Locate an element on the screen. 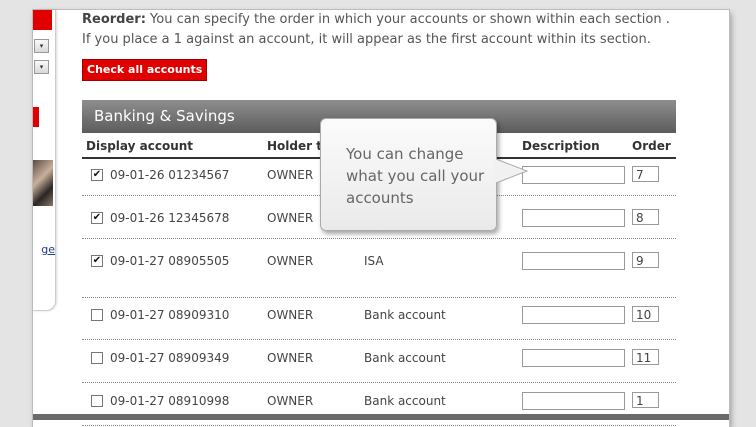  account-number: 09-01-27 08909310 is located at coordinates (170, 315).